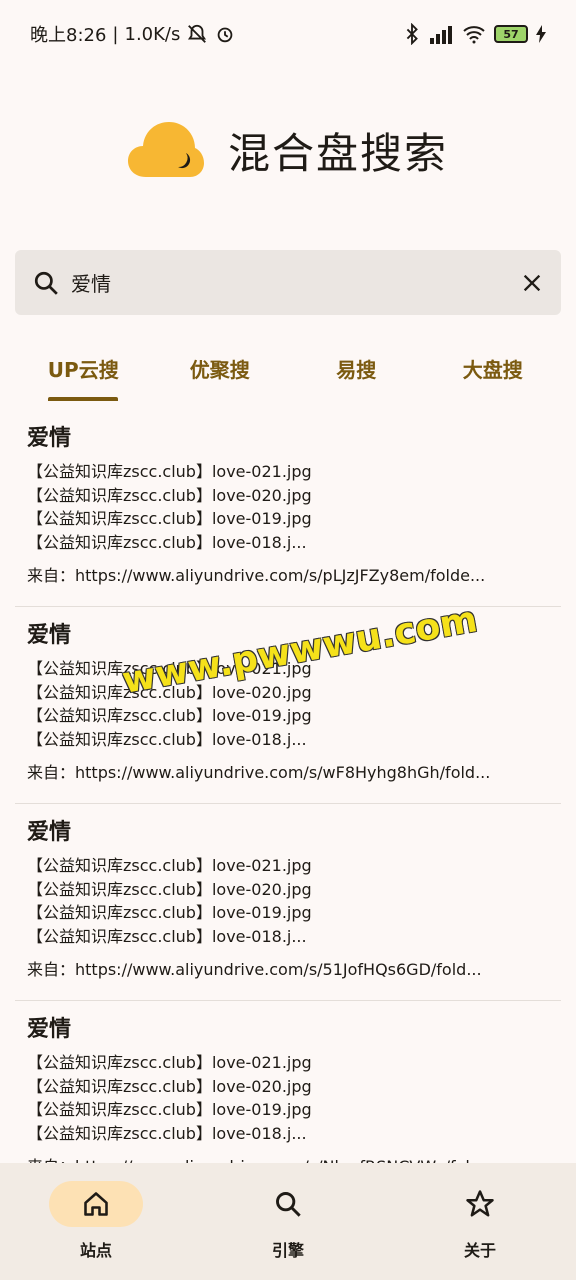 The image size is (576, 1280). I want to click on engine-tabs: UP云搜 优聚搜 易搜 大盘搜, so click(288, 368).